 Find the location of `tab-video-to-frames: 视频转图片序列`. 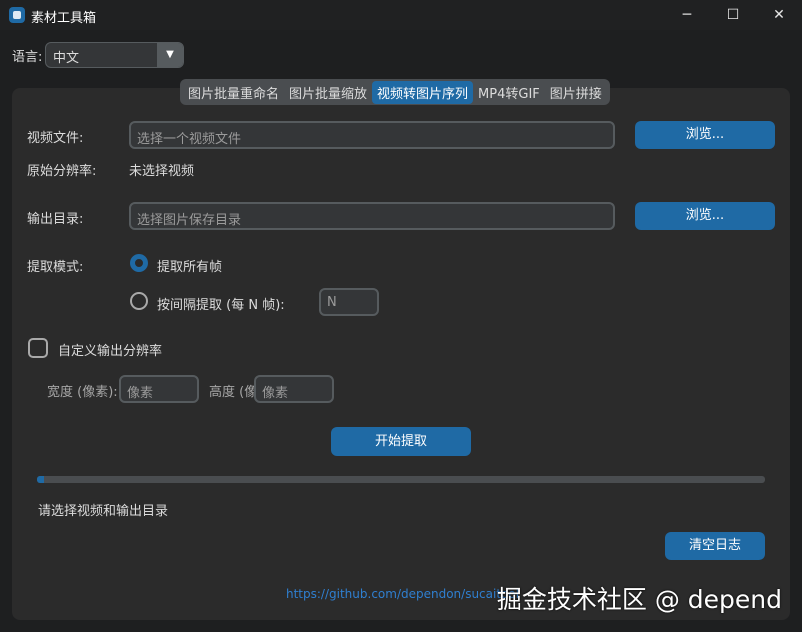

tab-video-to-frames: 视频转图片序列 is located at coordinates (423, 92).